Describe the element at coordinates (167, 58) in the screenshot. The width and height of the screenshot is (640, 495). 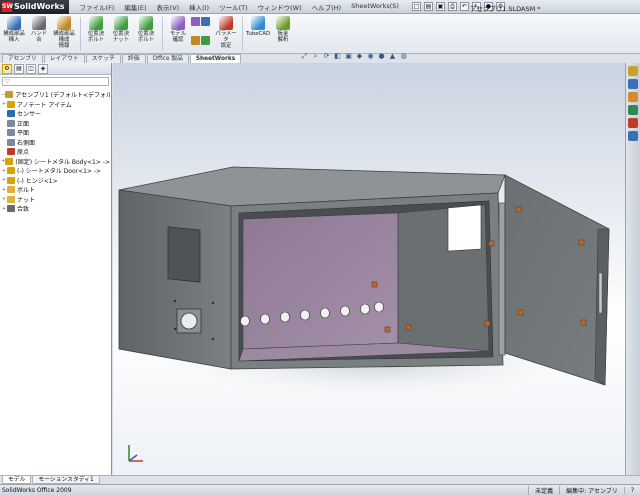
I see `tab-4: Office 製品` at that location.